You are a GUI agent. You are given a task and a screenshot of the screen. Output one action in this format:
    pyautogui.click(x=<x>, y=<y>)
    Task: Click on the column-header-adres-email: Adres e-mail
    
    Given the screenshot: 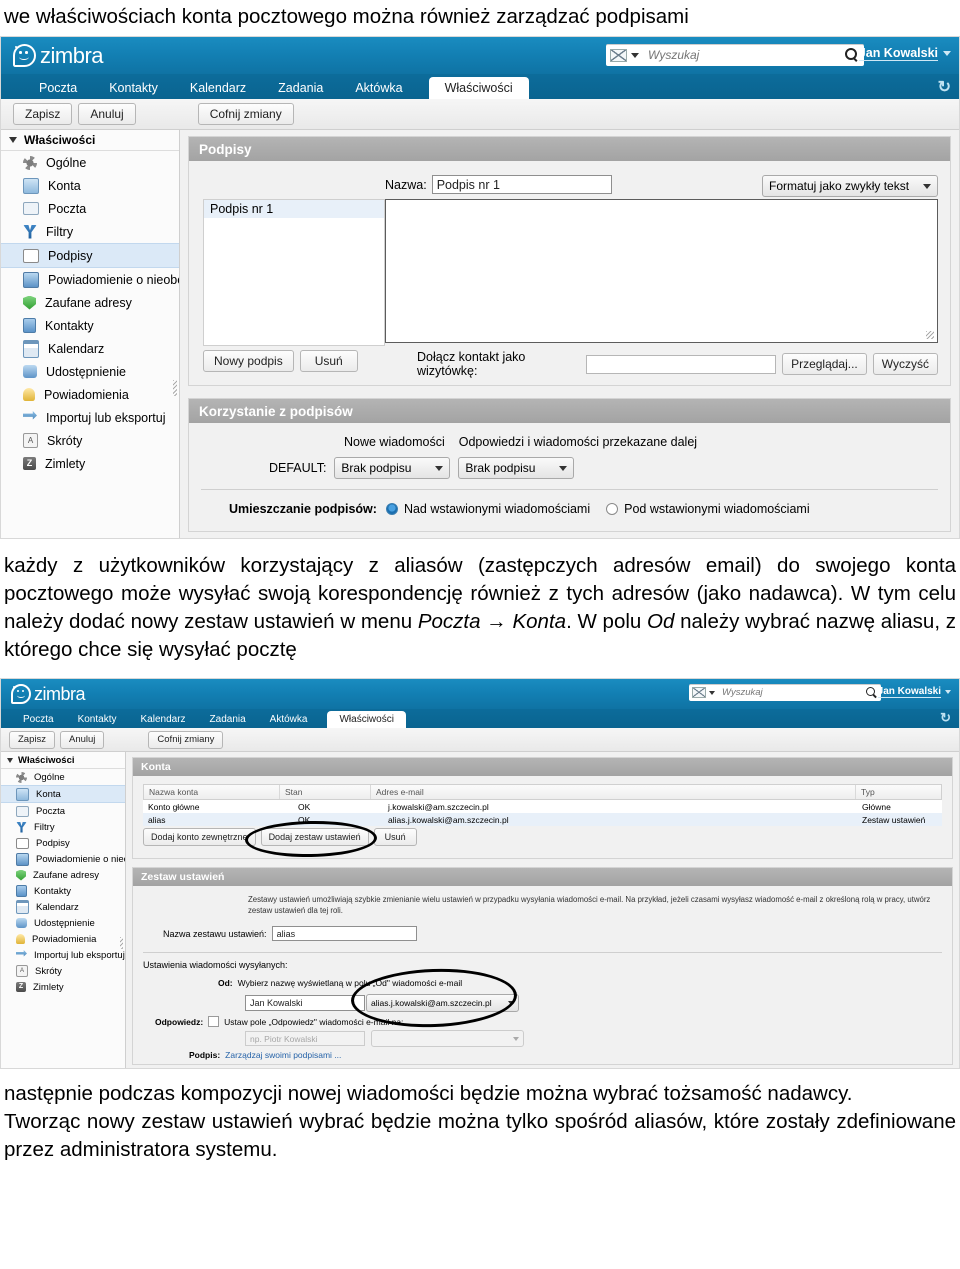 What is the action you would take?
    pyautogui.click(x=613, y=792)
    